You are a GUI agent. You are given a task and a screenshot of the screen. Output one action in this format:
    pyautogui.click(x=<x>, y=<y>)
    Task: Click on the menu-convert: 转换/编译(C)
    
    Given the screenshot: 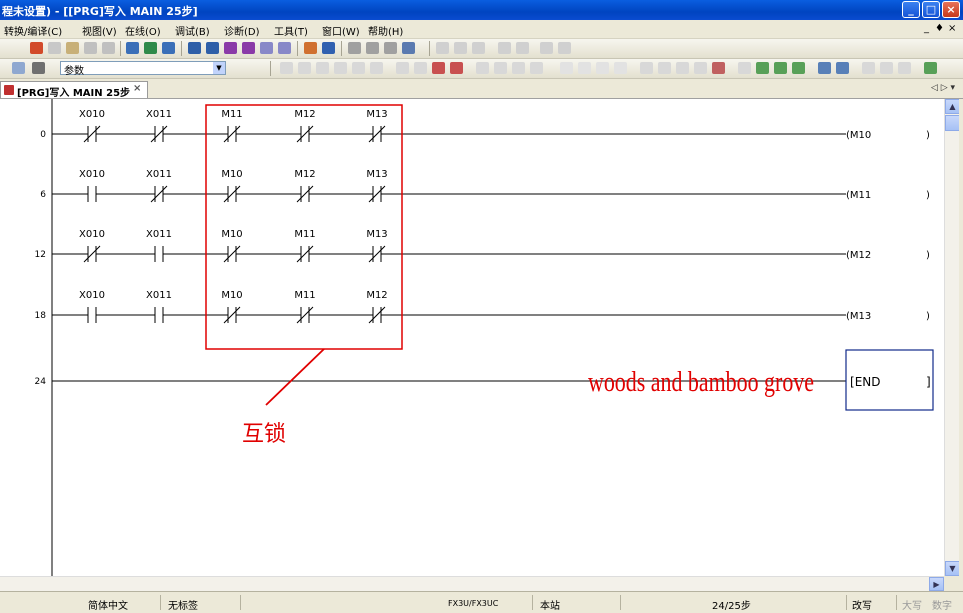 What is the action you would take?
    pyautogui.click(x=33, y=30)
    